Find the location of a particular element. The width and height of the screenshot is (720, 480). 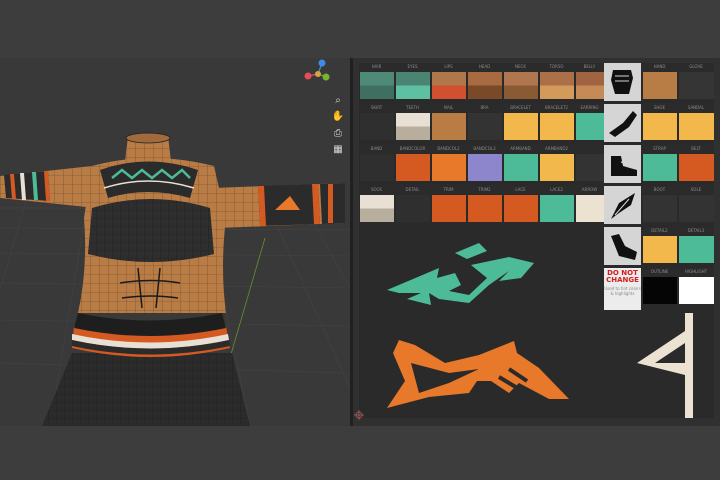

area-divider is located at coordinates (351, 242).